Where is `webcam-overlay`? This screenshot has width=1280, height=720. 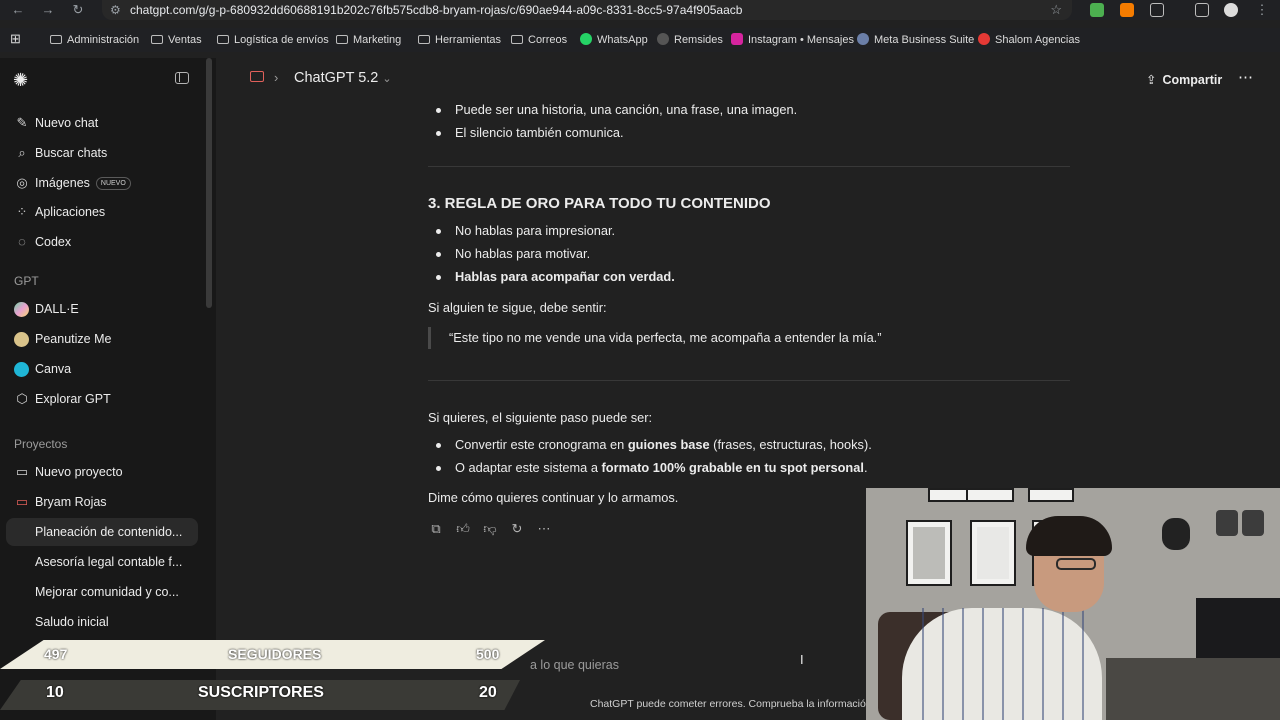
webcam-overlay is located at coordinates (1073, 604).